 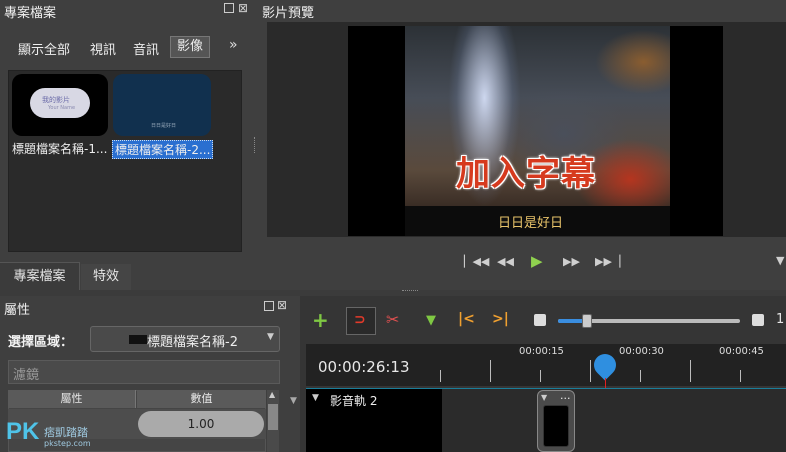 I want to click on watermark-site: pkstep.com, so click(x=67, y=443).